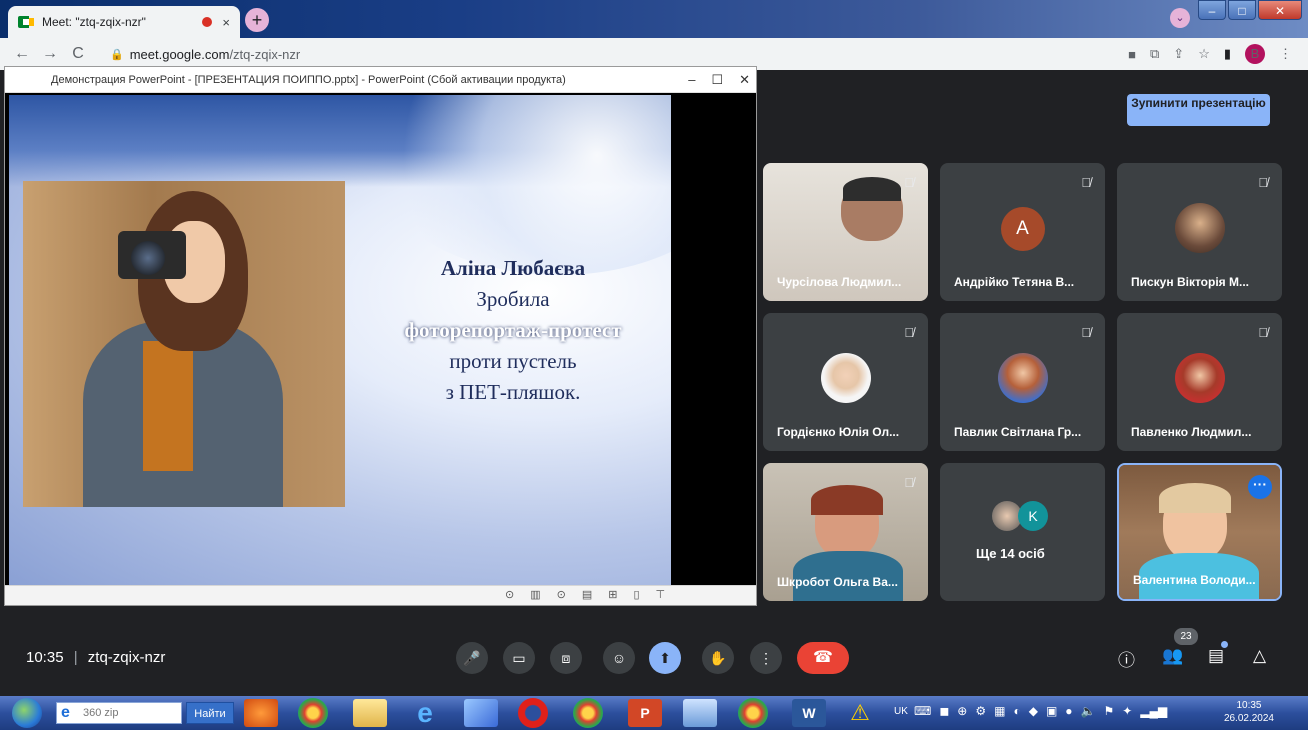 The height and width of the screenshot is (730, 1308). I want to click on chat-icon: ▤, so click(1216, 656).